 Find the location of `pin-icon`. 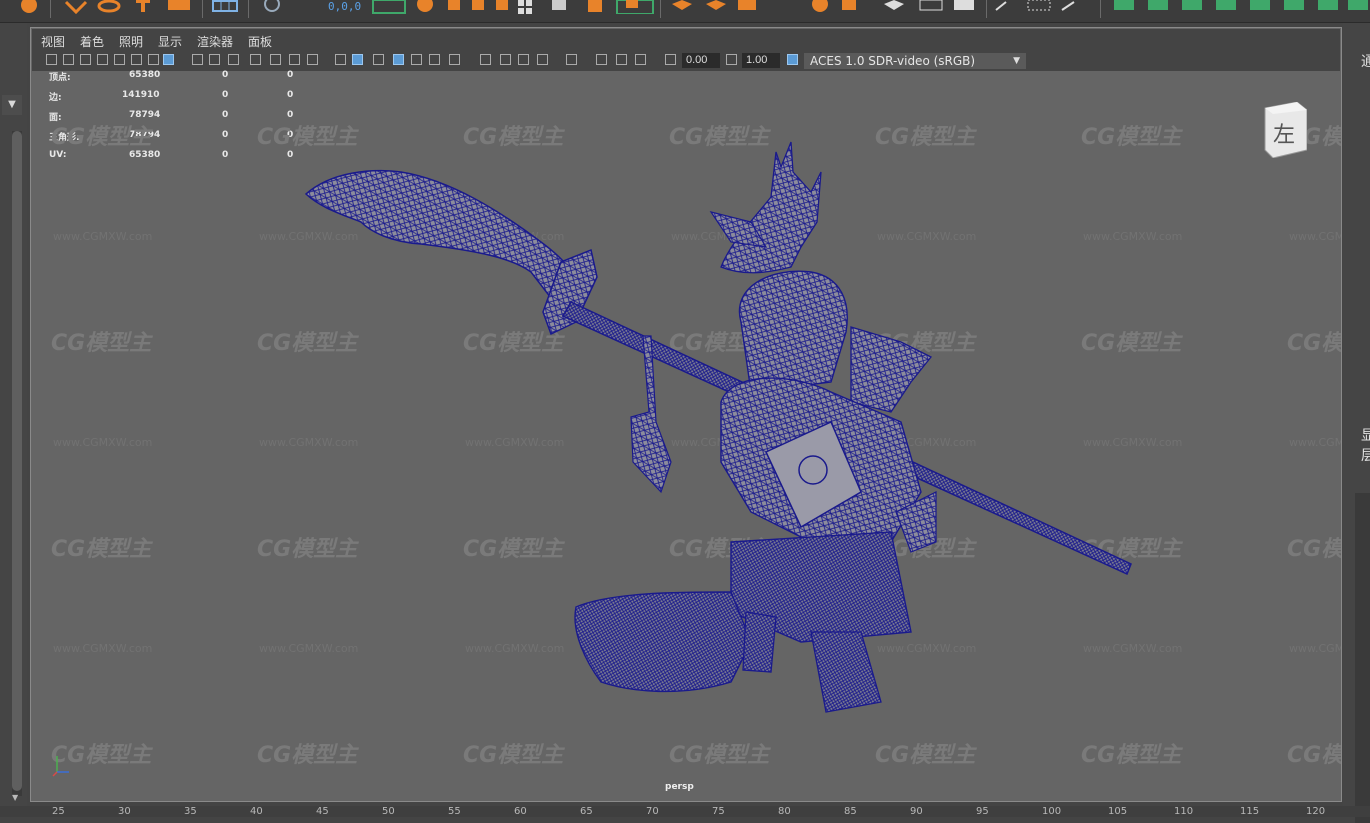

pin-icon is located at coordinates (119, 59).